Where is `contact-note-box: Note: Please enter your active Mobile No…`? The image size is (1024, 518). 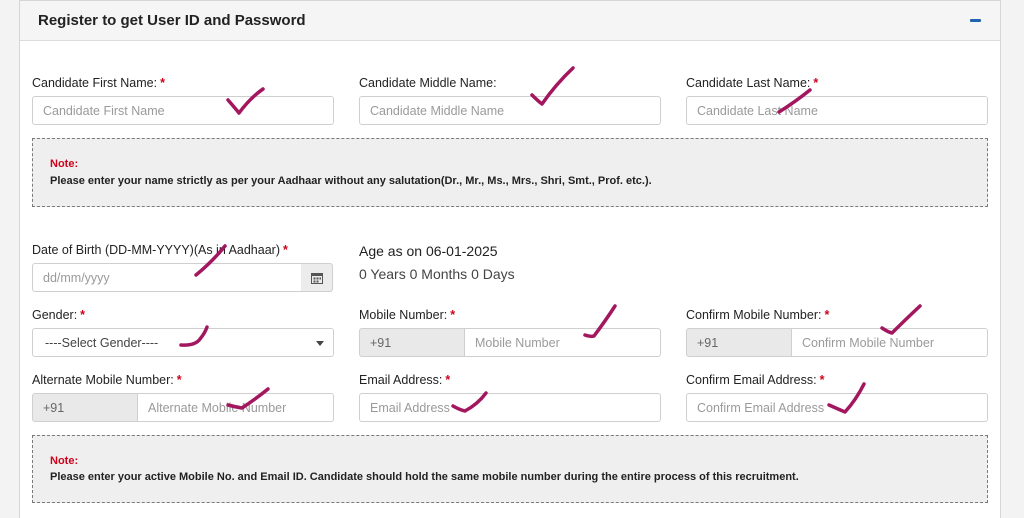 contact-note-box: Note: Please enter your active Mobile No… is located at coordinates (510, 469).